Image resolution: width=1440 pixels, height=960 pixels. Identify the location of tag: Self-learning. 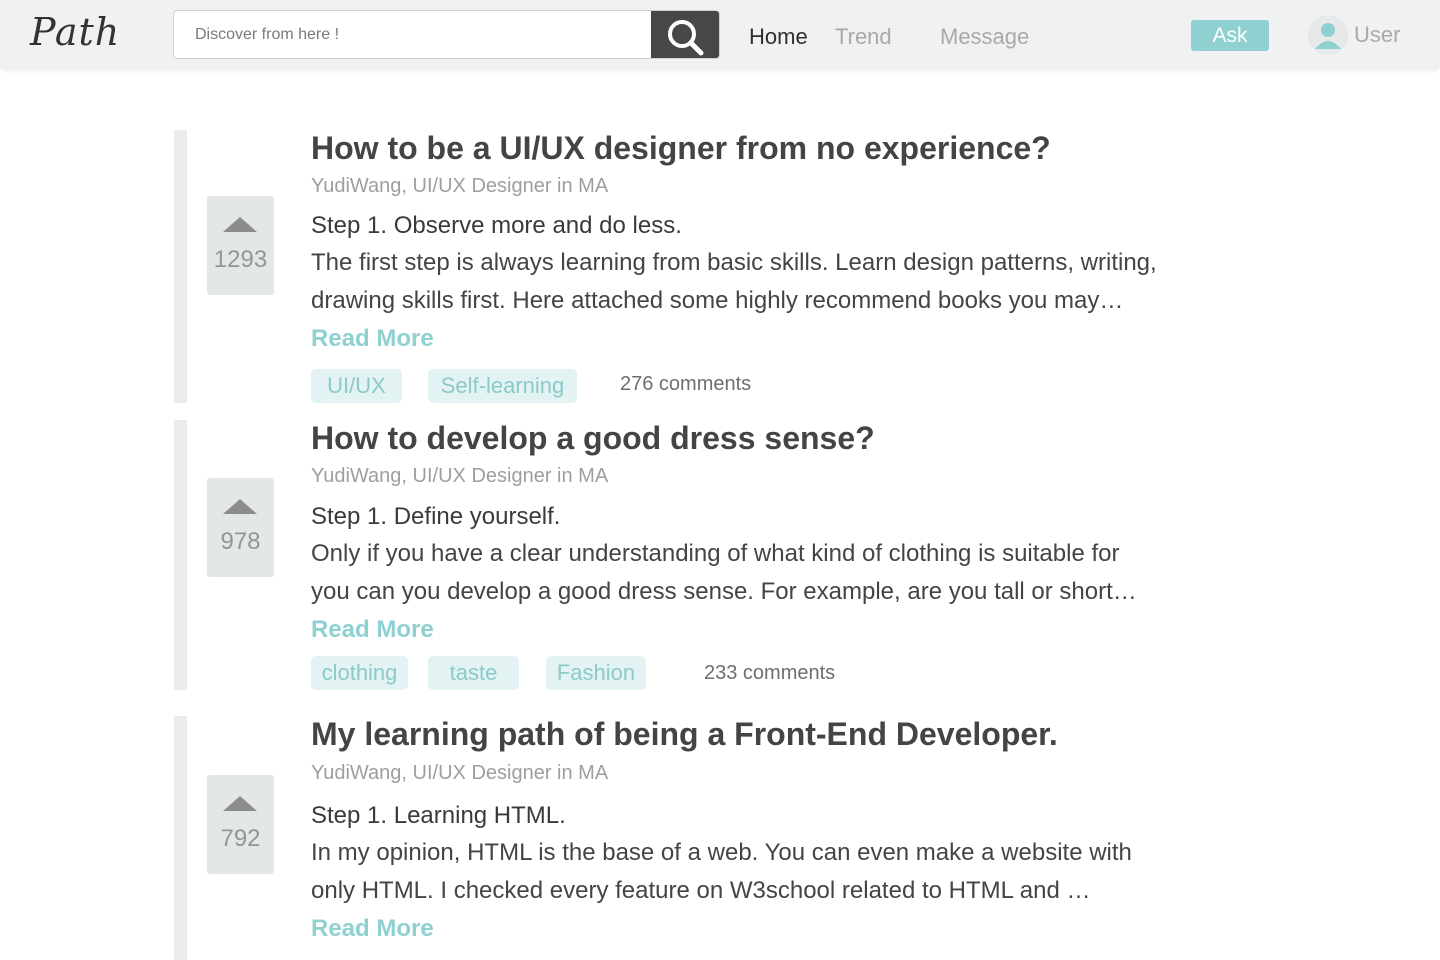
(502, 386).